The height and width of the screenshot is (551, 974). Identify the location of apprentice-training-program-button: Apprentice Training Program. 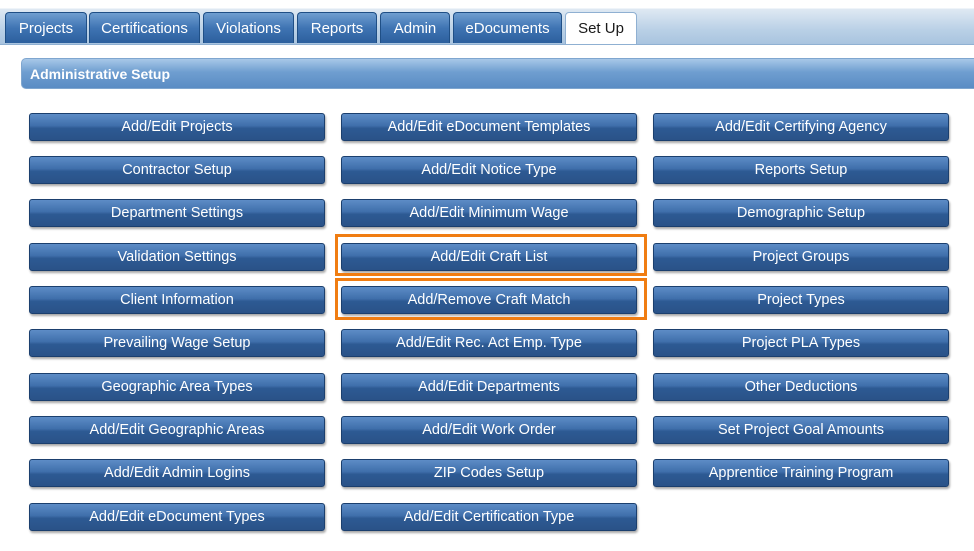
(801, 473).